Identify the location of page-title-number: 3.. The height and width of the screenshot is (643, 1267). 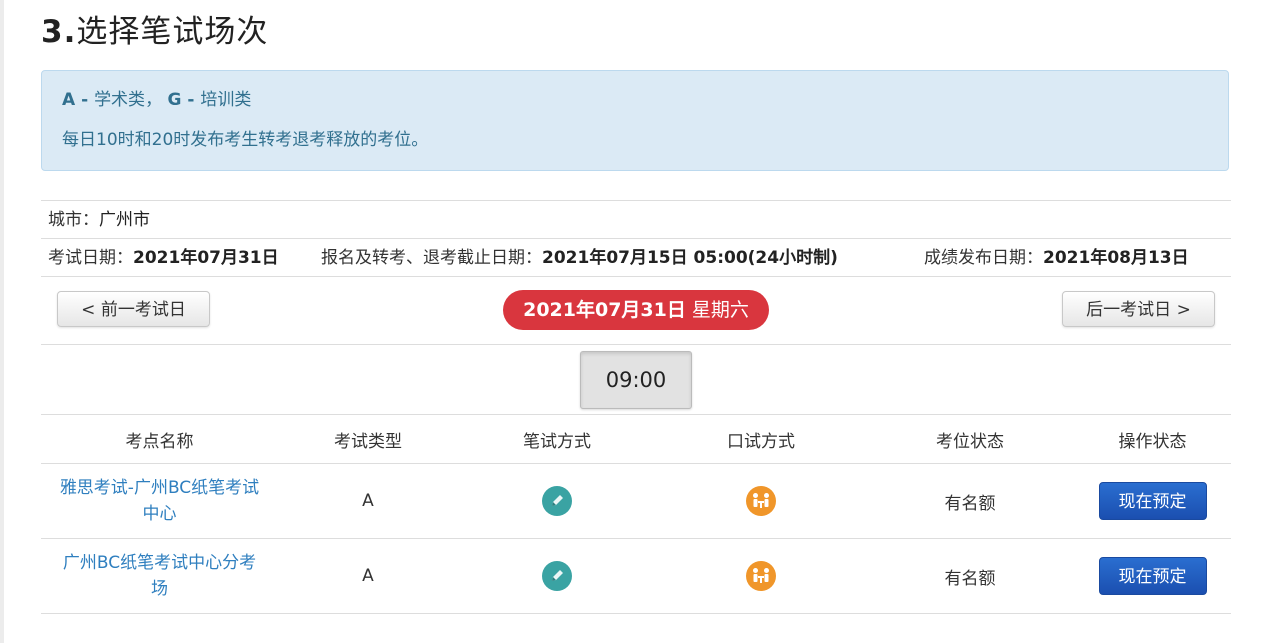
(59, 32).